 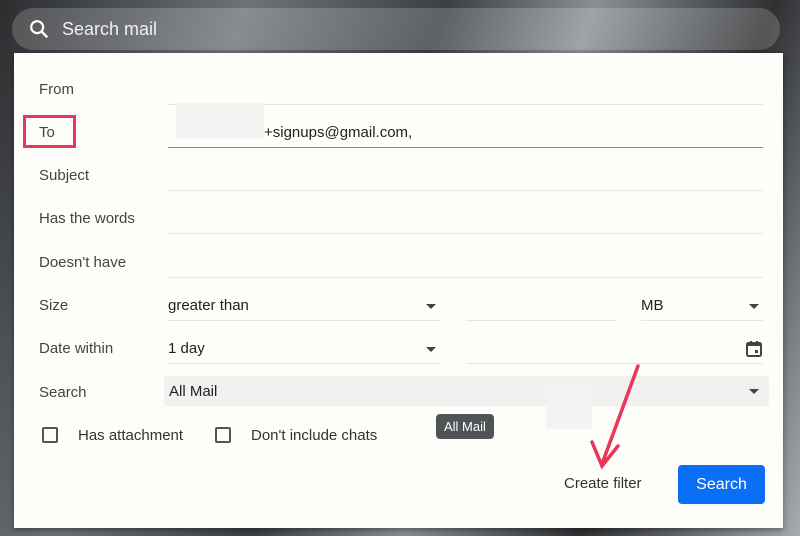 What do you see at coordinates (466, 391) in the screenshot?
I see `search-scope-select: All Mail` at bounding box center [466, 391].